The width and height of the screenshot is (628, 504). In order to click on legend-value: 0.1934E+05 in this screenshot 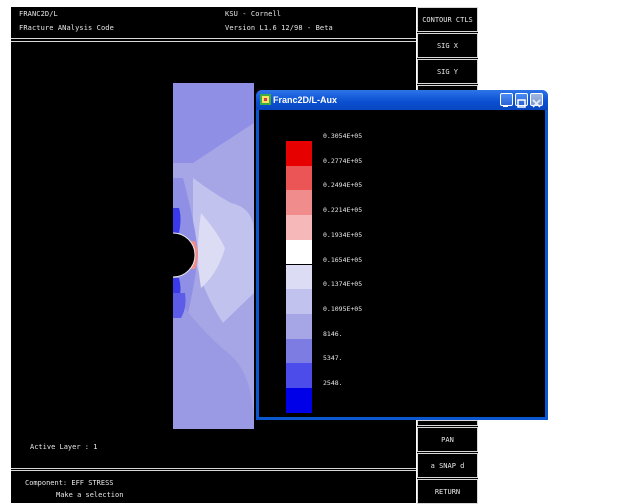, I will do `click(343, 234)`.